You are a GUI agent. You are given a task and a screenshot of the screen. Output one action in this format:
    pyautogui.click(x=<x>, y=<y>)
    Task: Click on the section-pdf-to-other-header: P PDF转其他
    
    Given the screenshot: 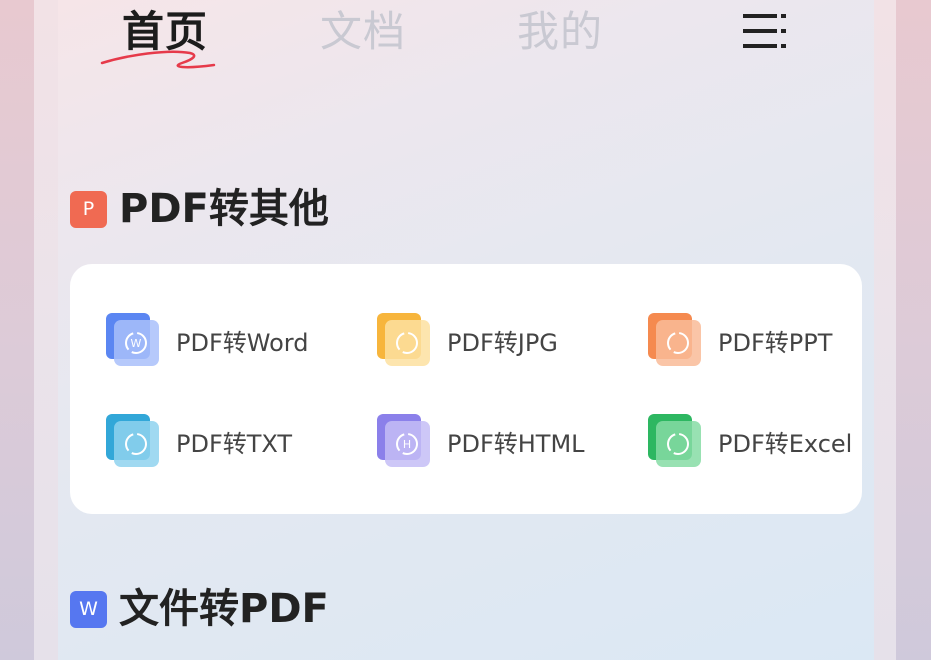 What is the action you would take?
    pyautogui.click(x=199, y=209)
    